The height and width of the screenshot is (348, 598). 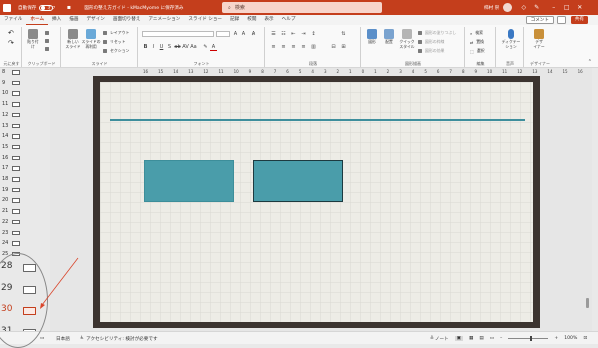 I want to click on shape-effects-button: 図形の効果, so click(x=431, y=51).